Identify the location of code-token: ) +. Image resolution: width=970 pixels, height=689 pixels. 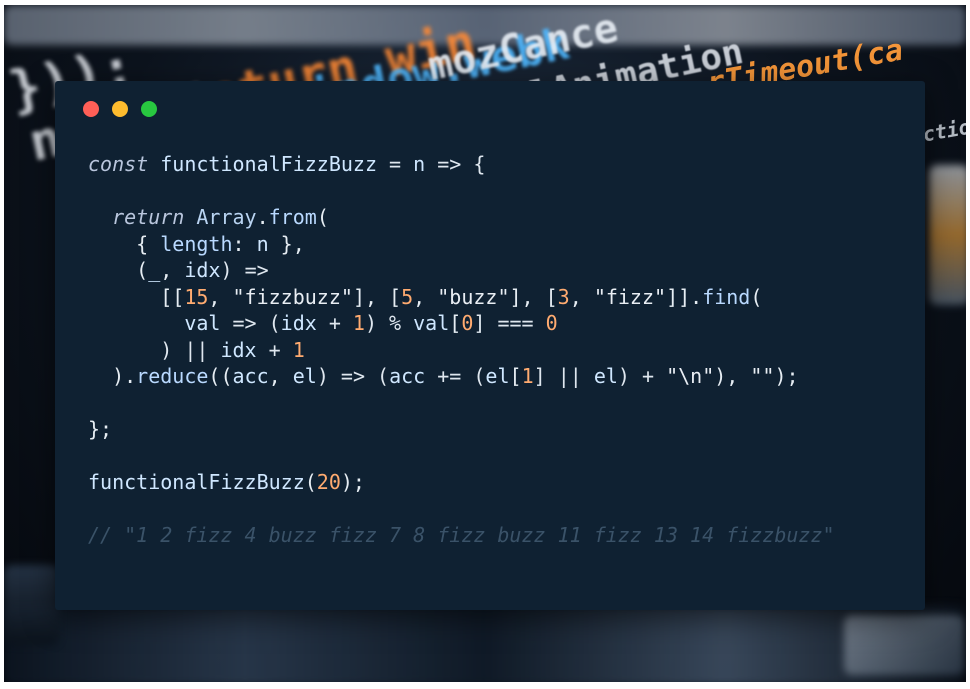
(642, 376).